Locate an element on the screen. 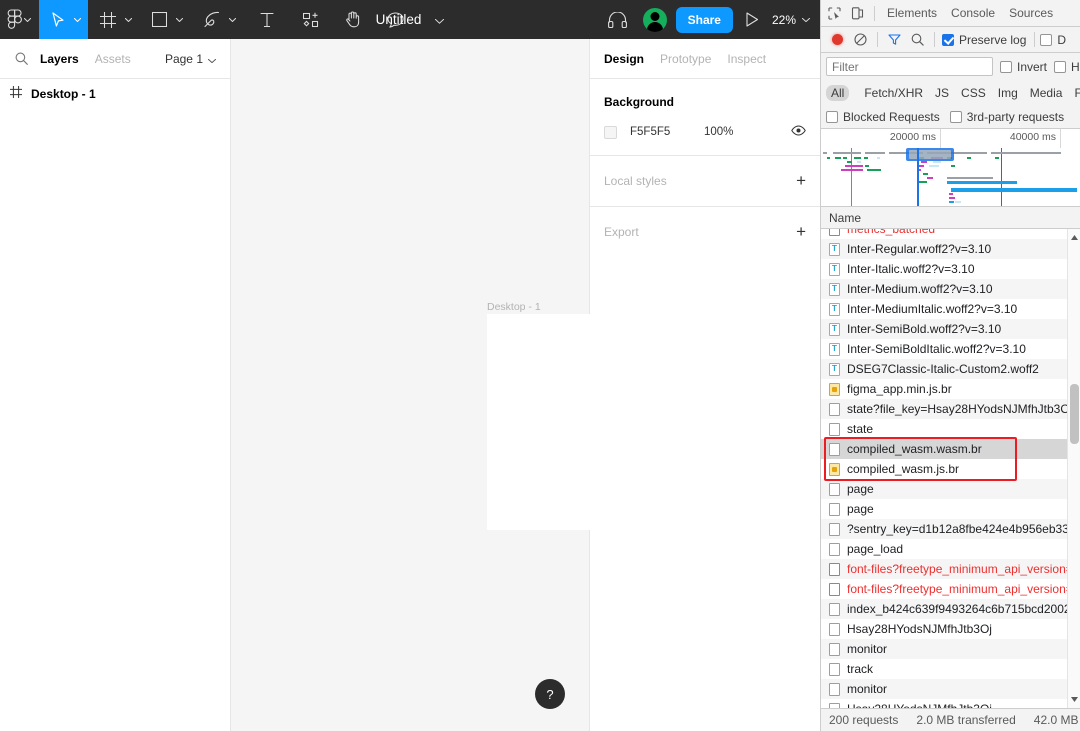  move-tool is located at coordinates (63, 19).